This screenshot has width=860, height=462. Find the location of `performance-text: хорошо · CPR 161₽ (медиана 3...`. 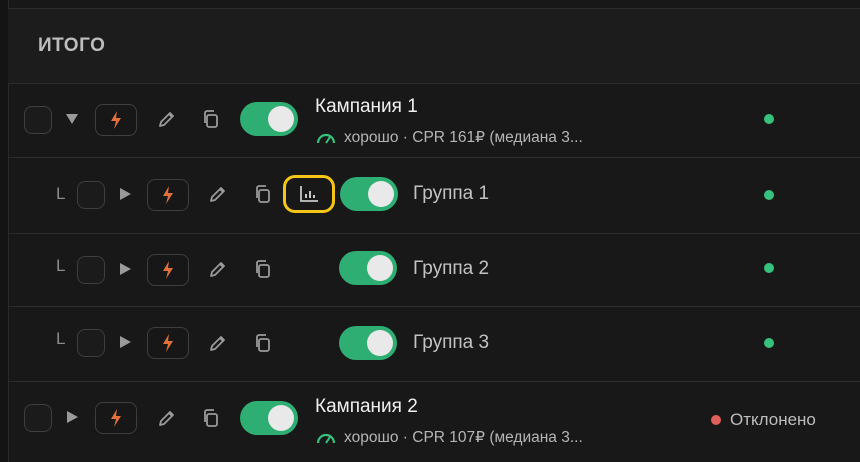

performance-text: хорошо · CPR 161₽ (медиана 3... is located at coordinates (463, 137).